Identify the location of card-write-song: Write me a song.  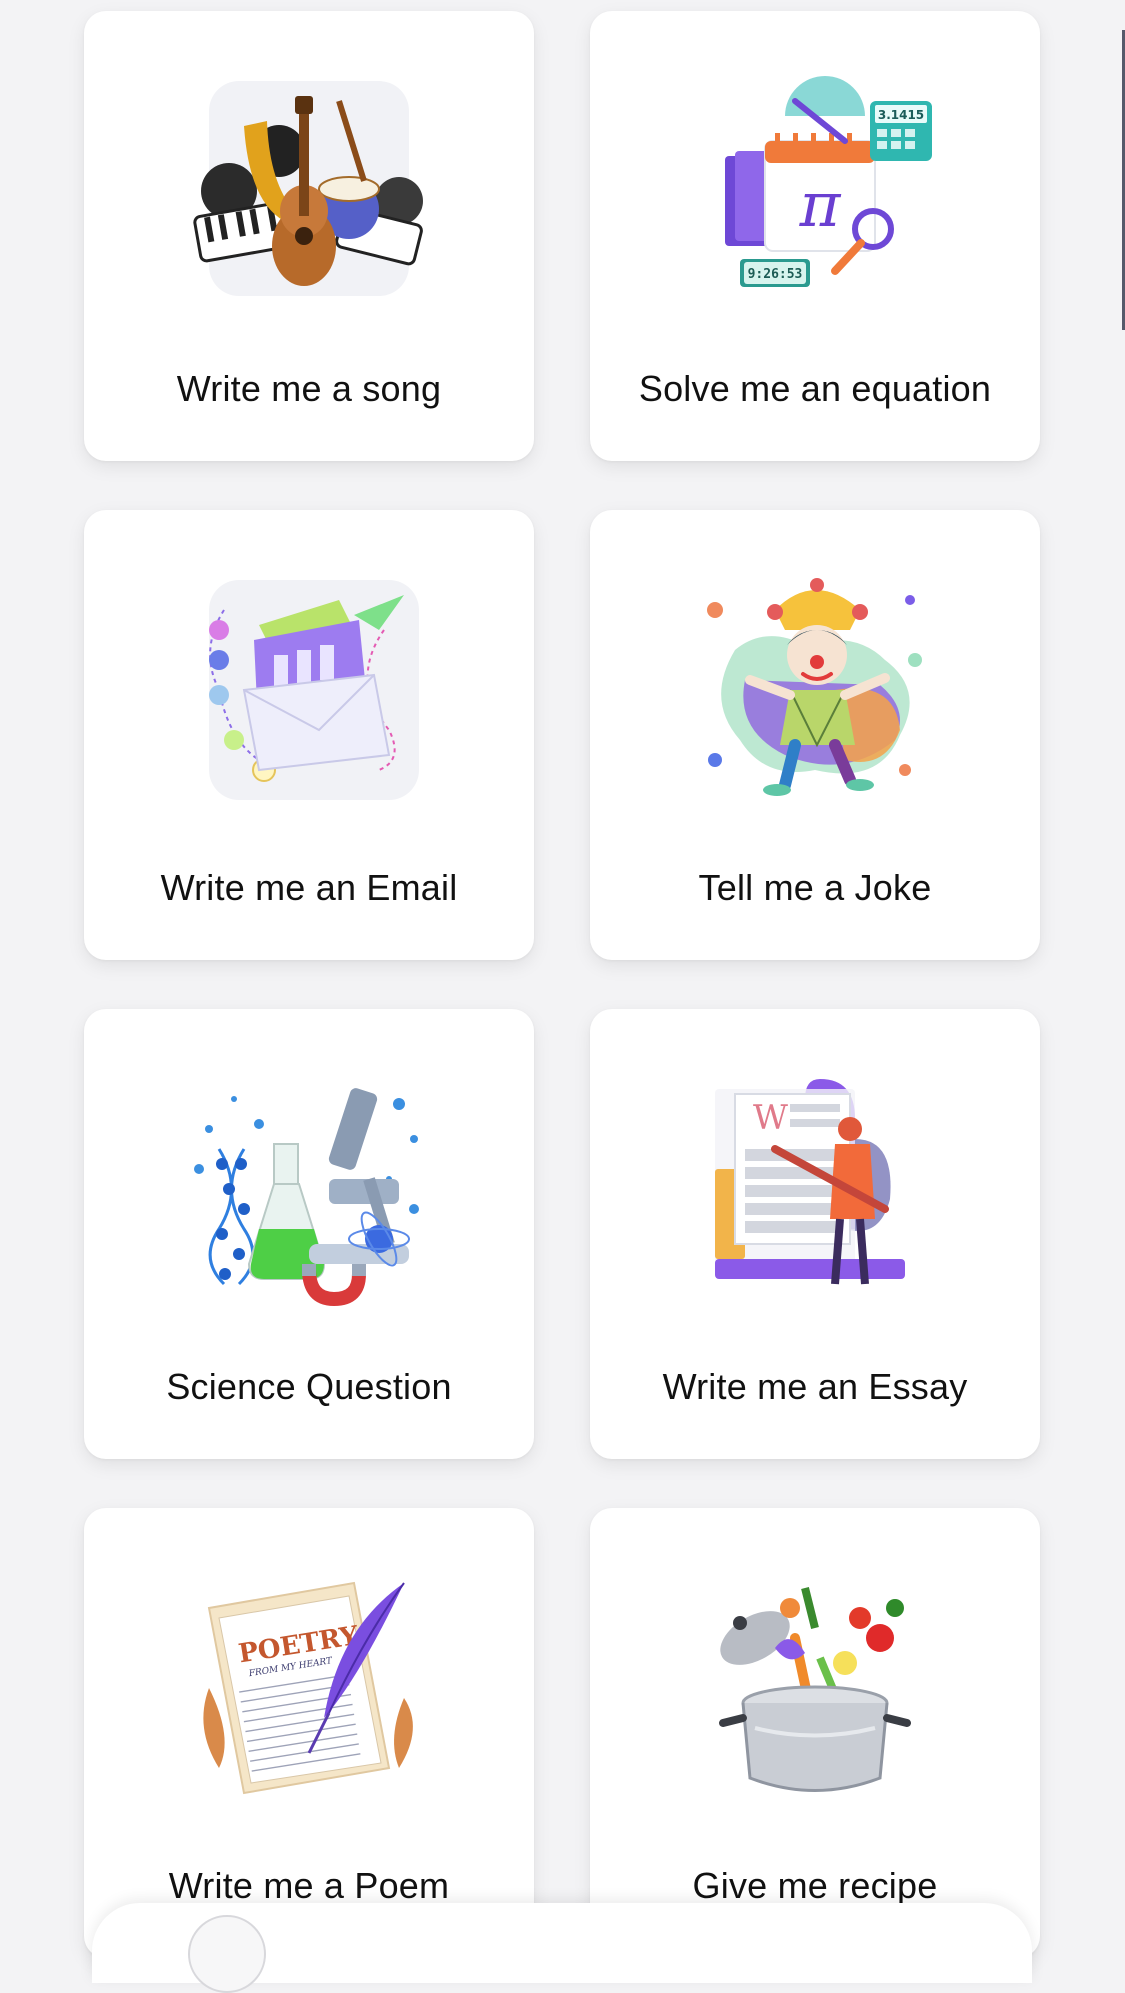
(309, 236).